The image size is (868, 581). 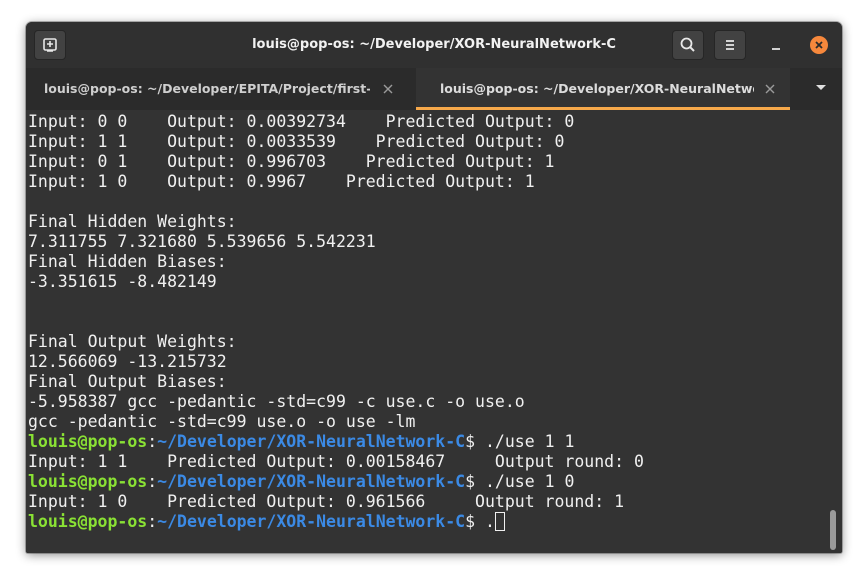 What do you see at coordinates (776, 46) in the screenshot?
I see `minimize-icon` at bounding box center [776, 46].